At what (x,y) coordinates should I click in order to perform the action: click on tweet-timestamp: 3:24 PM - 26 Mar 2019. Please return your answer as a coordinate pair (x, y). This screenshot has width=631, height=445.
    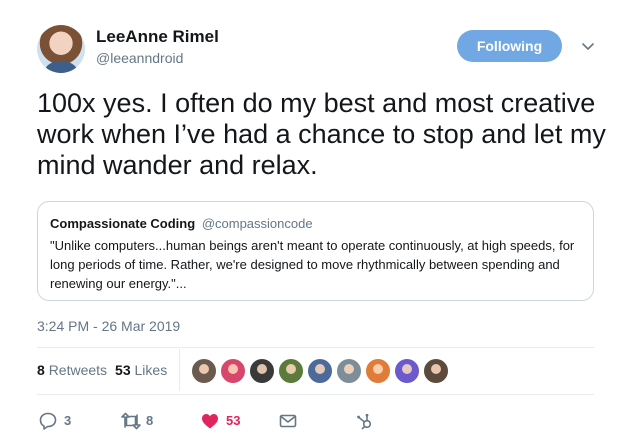
    Looking at the image, I should click on (108, 326).